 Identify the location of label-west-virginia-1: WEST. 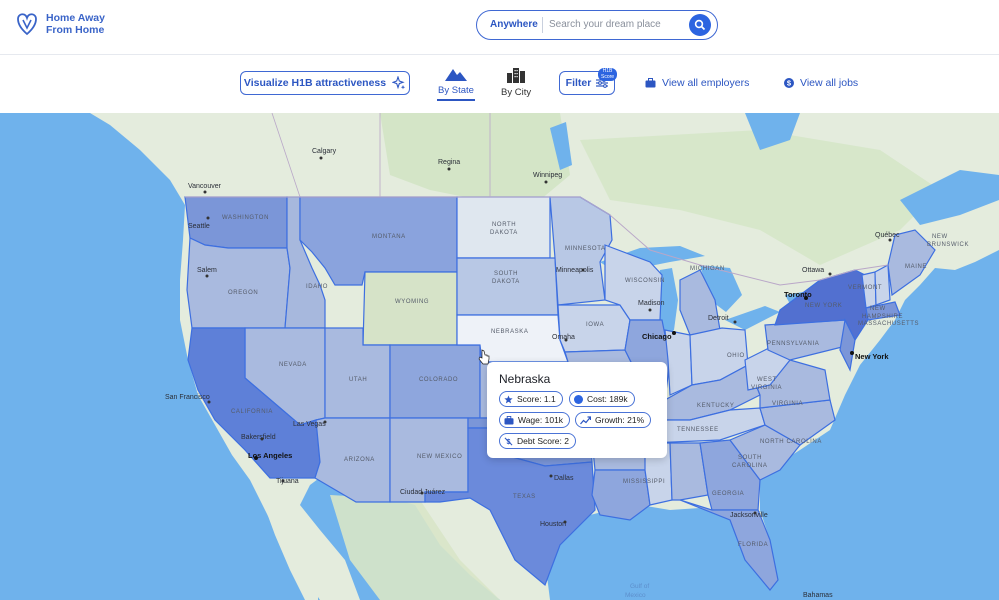
(767, 380).